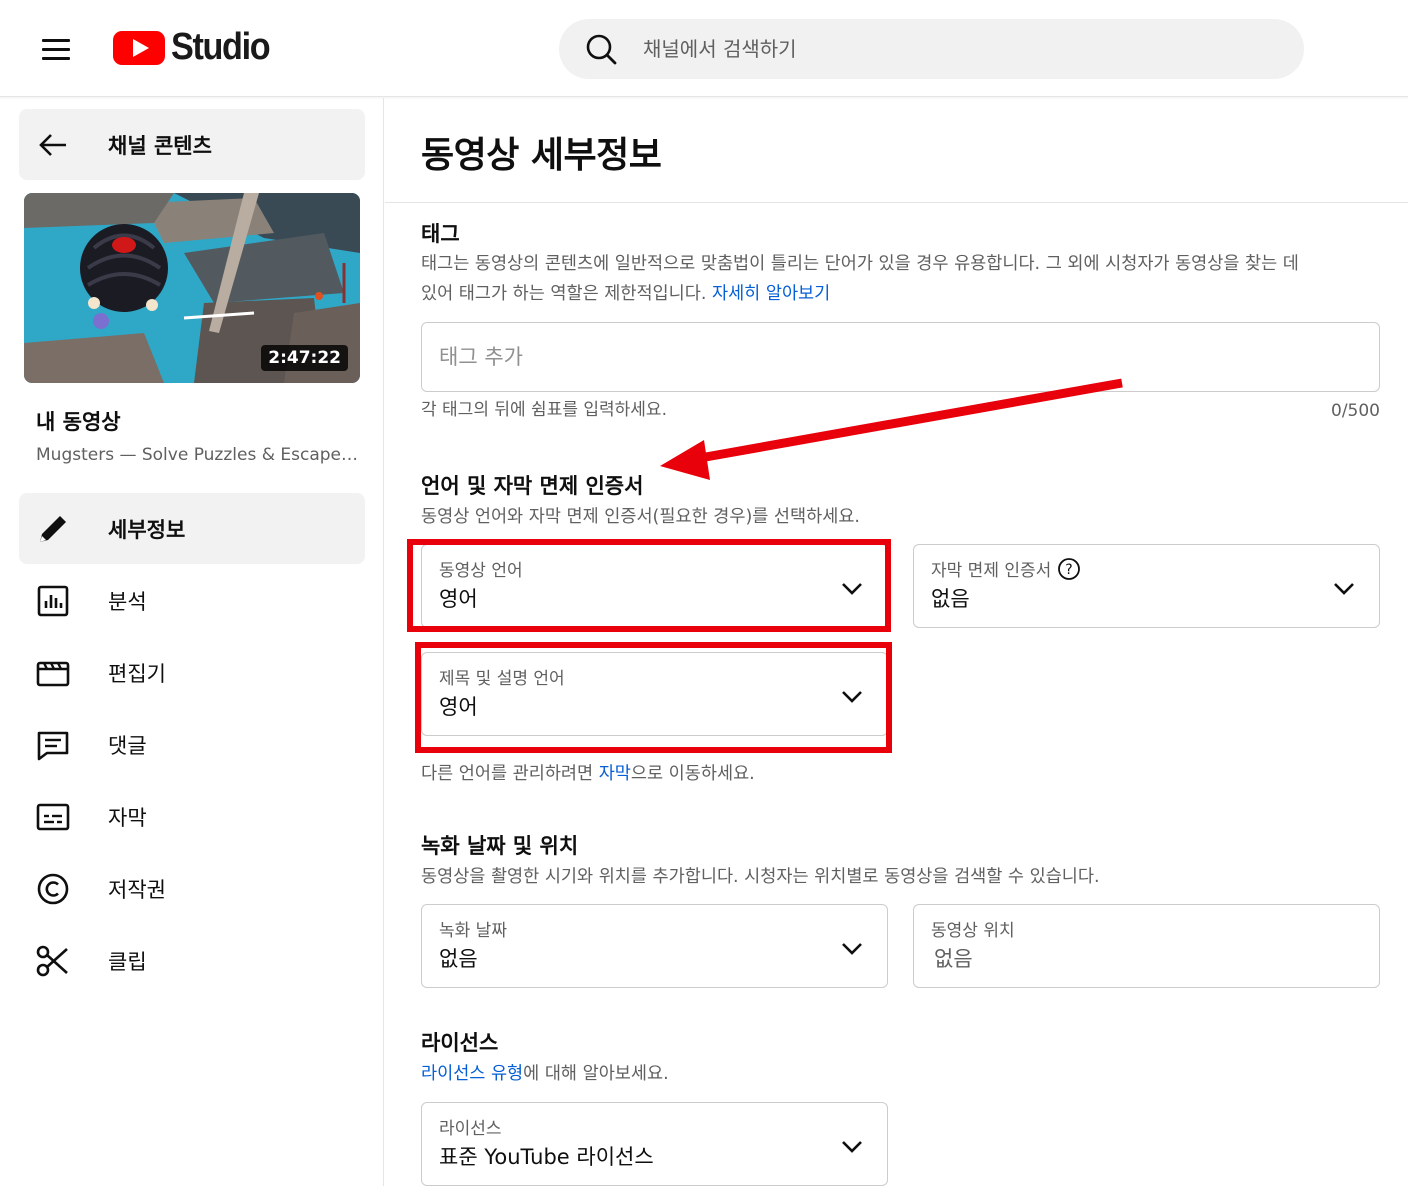  Describe the element at coordinates (127, 817) in the screenshot. I see `sidebar-item-label: 자막` at that location.